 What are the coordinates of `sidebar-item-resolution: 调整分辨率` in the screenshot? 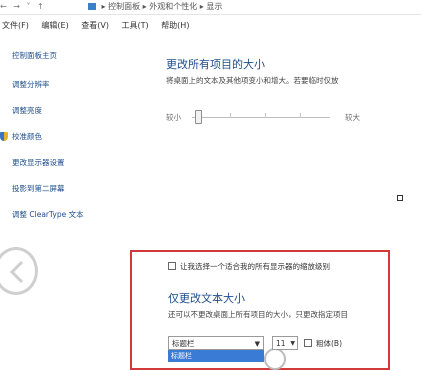 It's located at (87, 85).